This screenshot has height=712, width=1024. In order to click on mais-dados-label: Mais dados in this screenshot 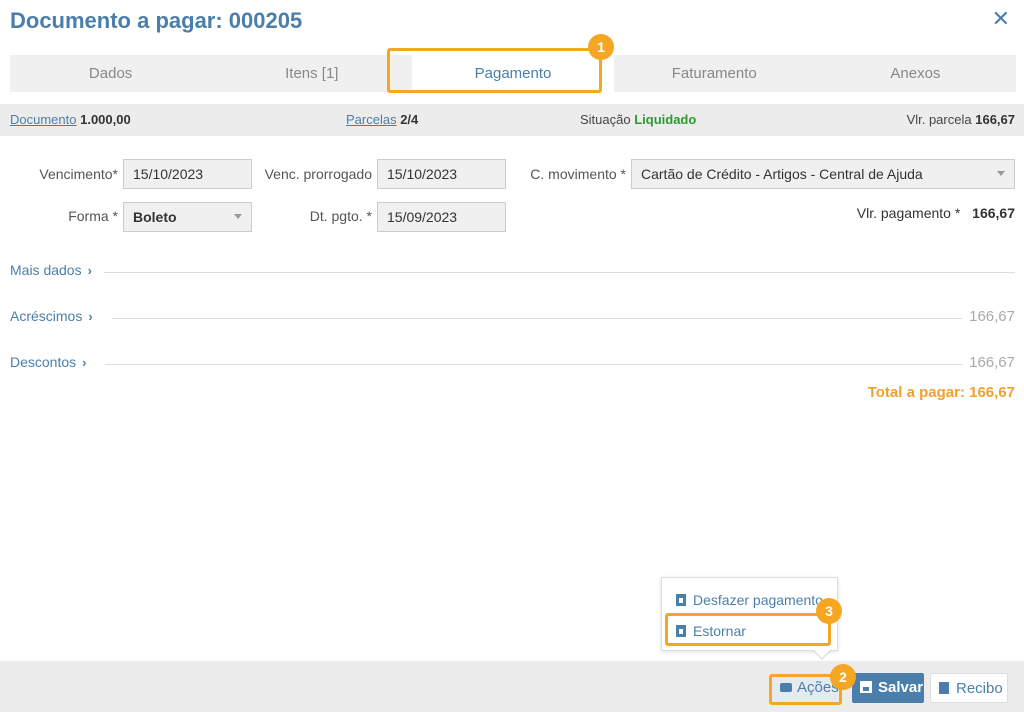, I will do `click(46, 270)`.